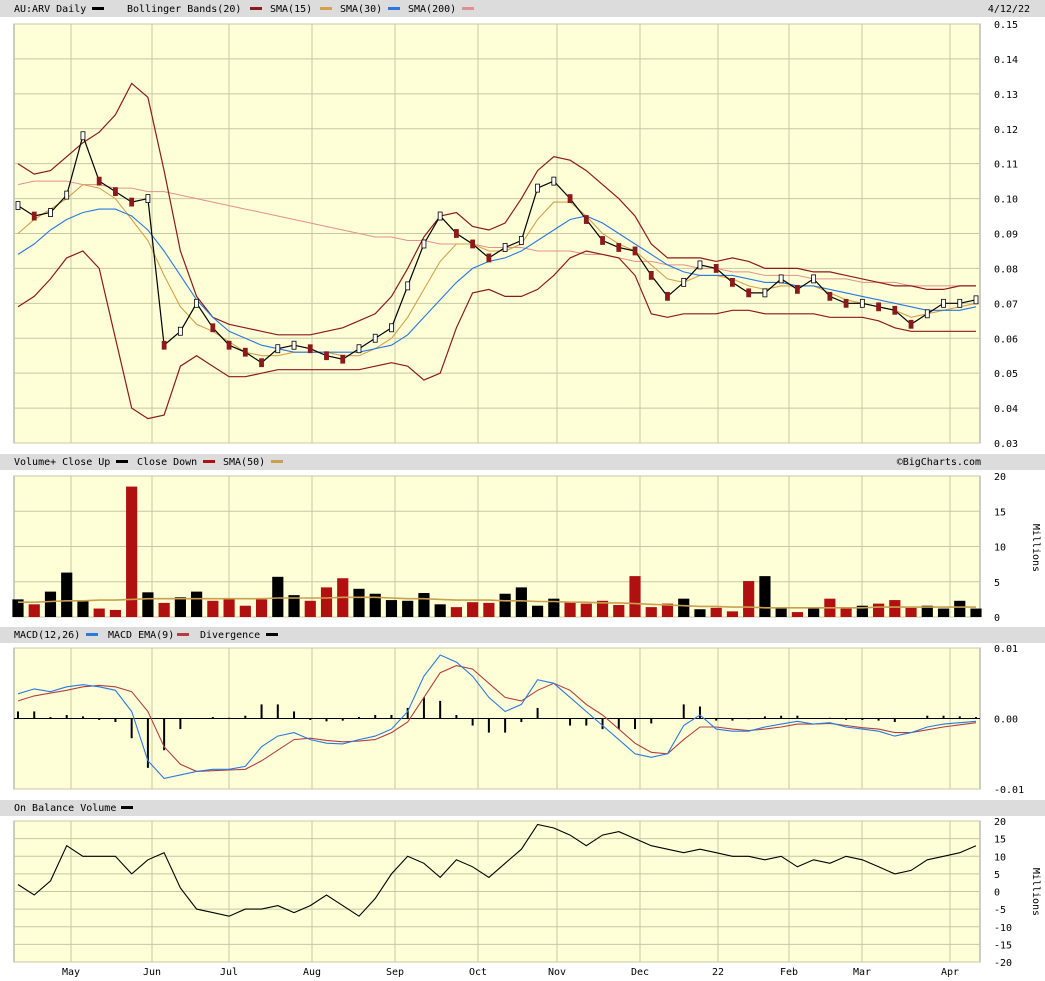  What do you see at coordinates (1003, 893) in the screenshot?
I see `obv-axis: 20 15 10 5 0 -5 -10 -15 -20` at bounding box center [1003, 893].